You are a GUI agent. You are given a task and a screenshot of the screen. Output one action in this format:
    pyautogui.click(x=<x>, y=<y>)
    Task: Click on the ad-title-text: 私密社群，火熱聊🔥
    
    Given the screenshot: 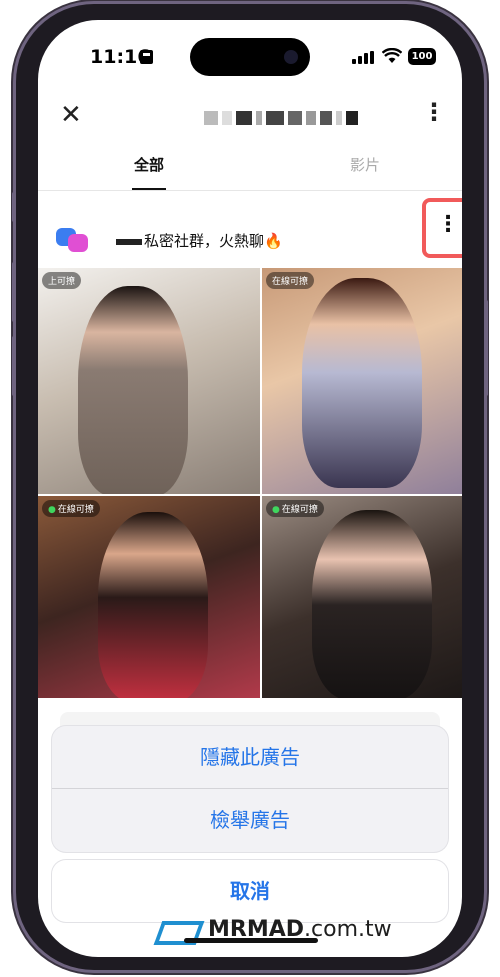 What is the action you would take?
    pyautogui.click(x=213, y=241)
    